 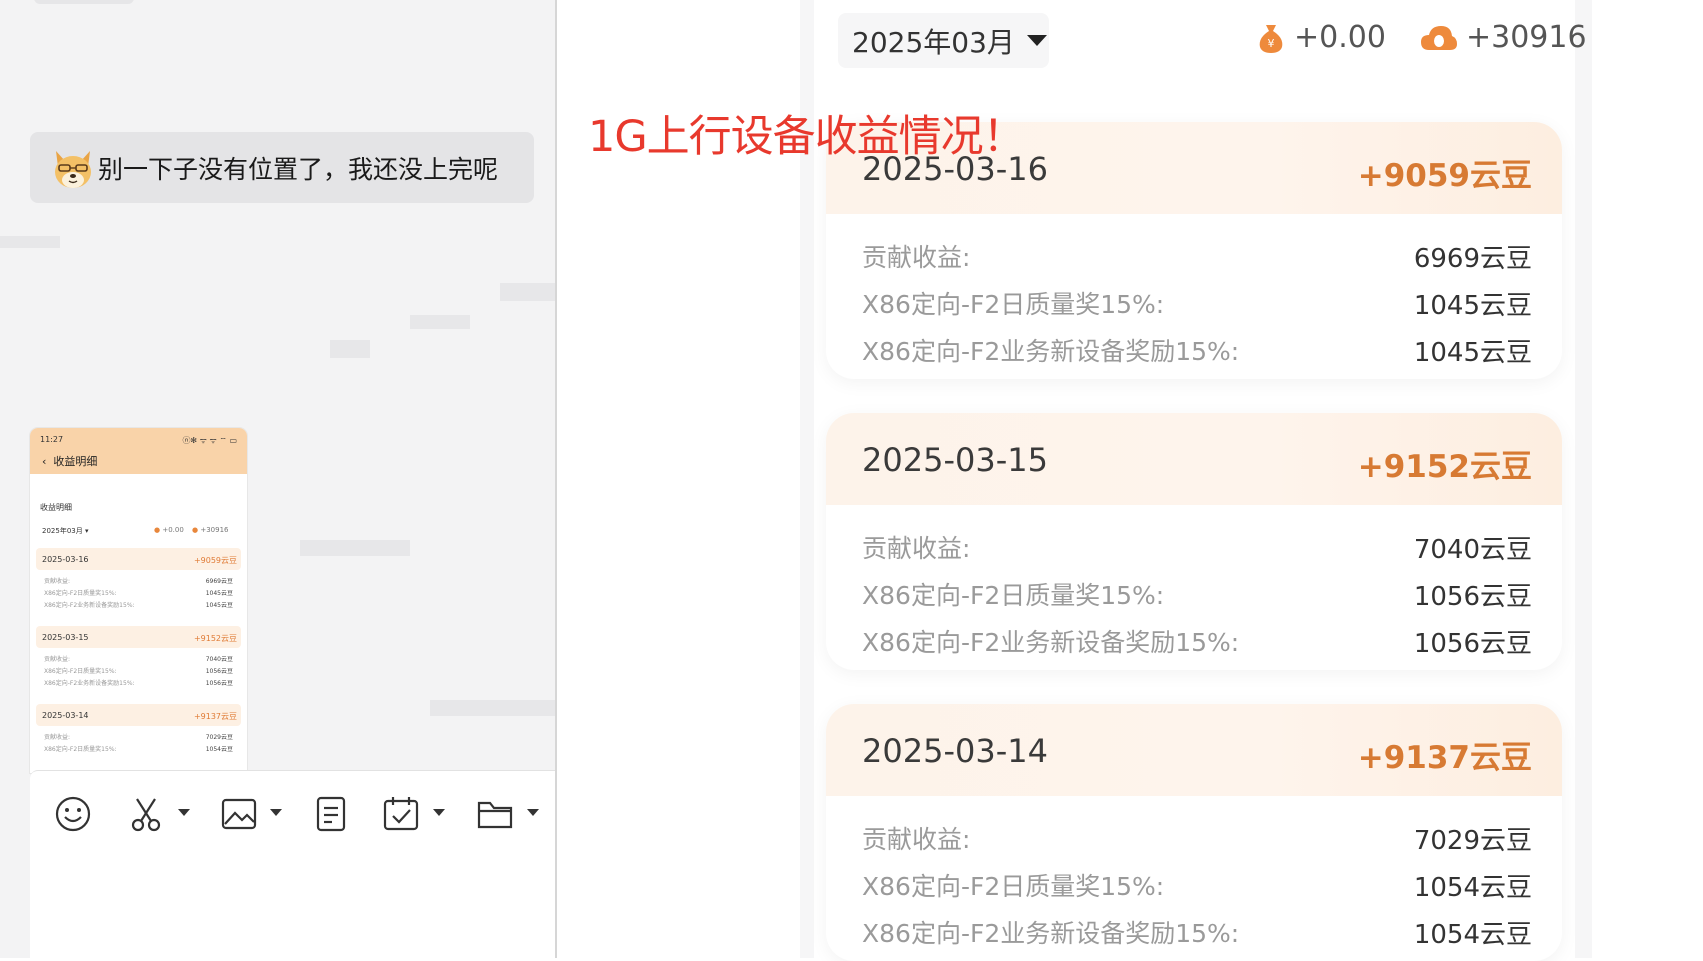 I want to click on money-stat: ¥ +0.00, so click(x=1321, y=37).